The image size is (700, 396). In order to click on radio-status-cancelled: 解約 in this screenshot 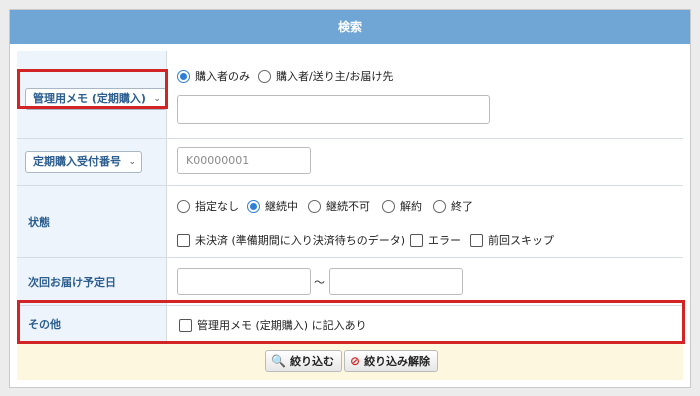, I will do `click(402, 206)`.